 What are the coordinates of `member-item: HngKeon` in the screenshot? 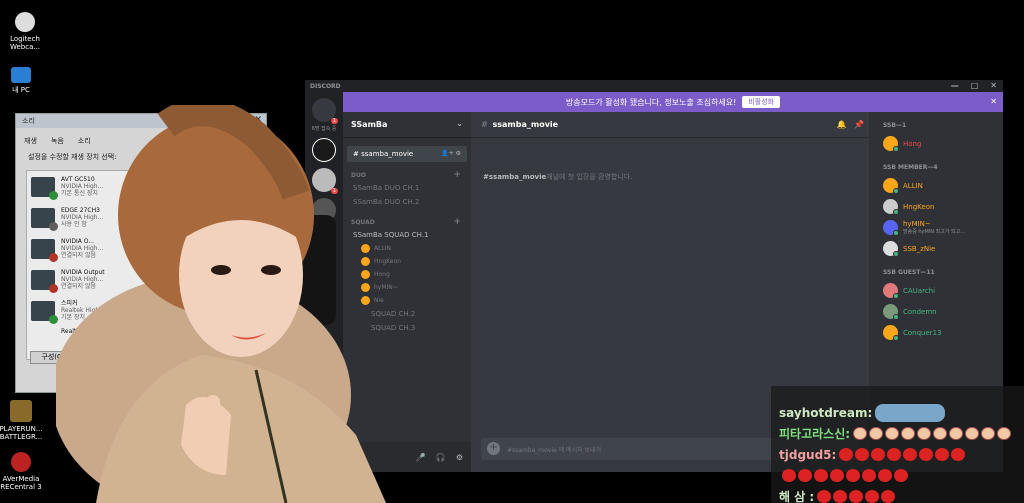 It's located at (936, 206).